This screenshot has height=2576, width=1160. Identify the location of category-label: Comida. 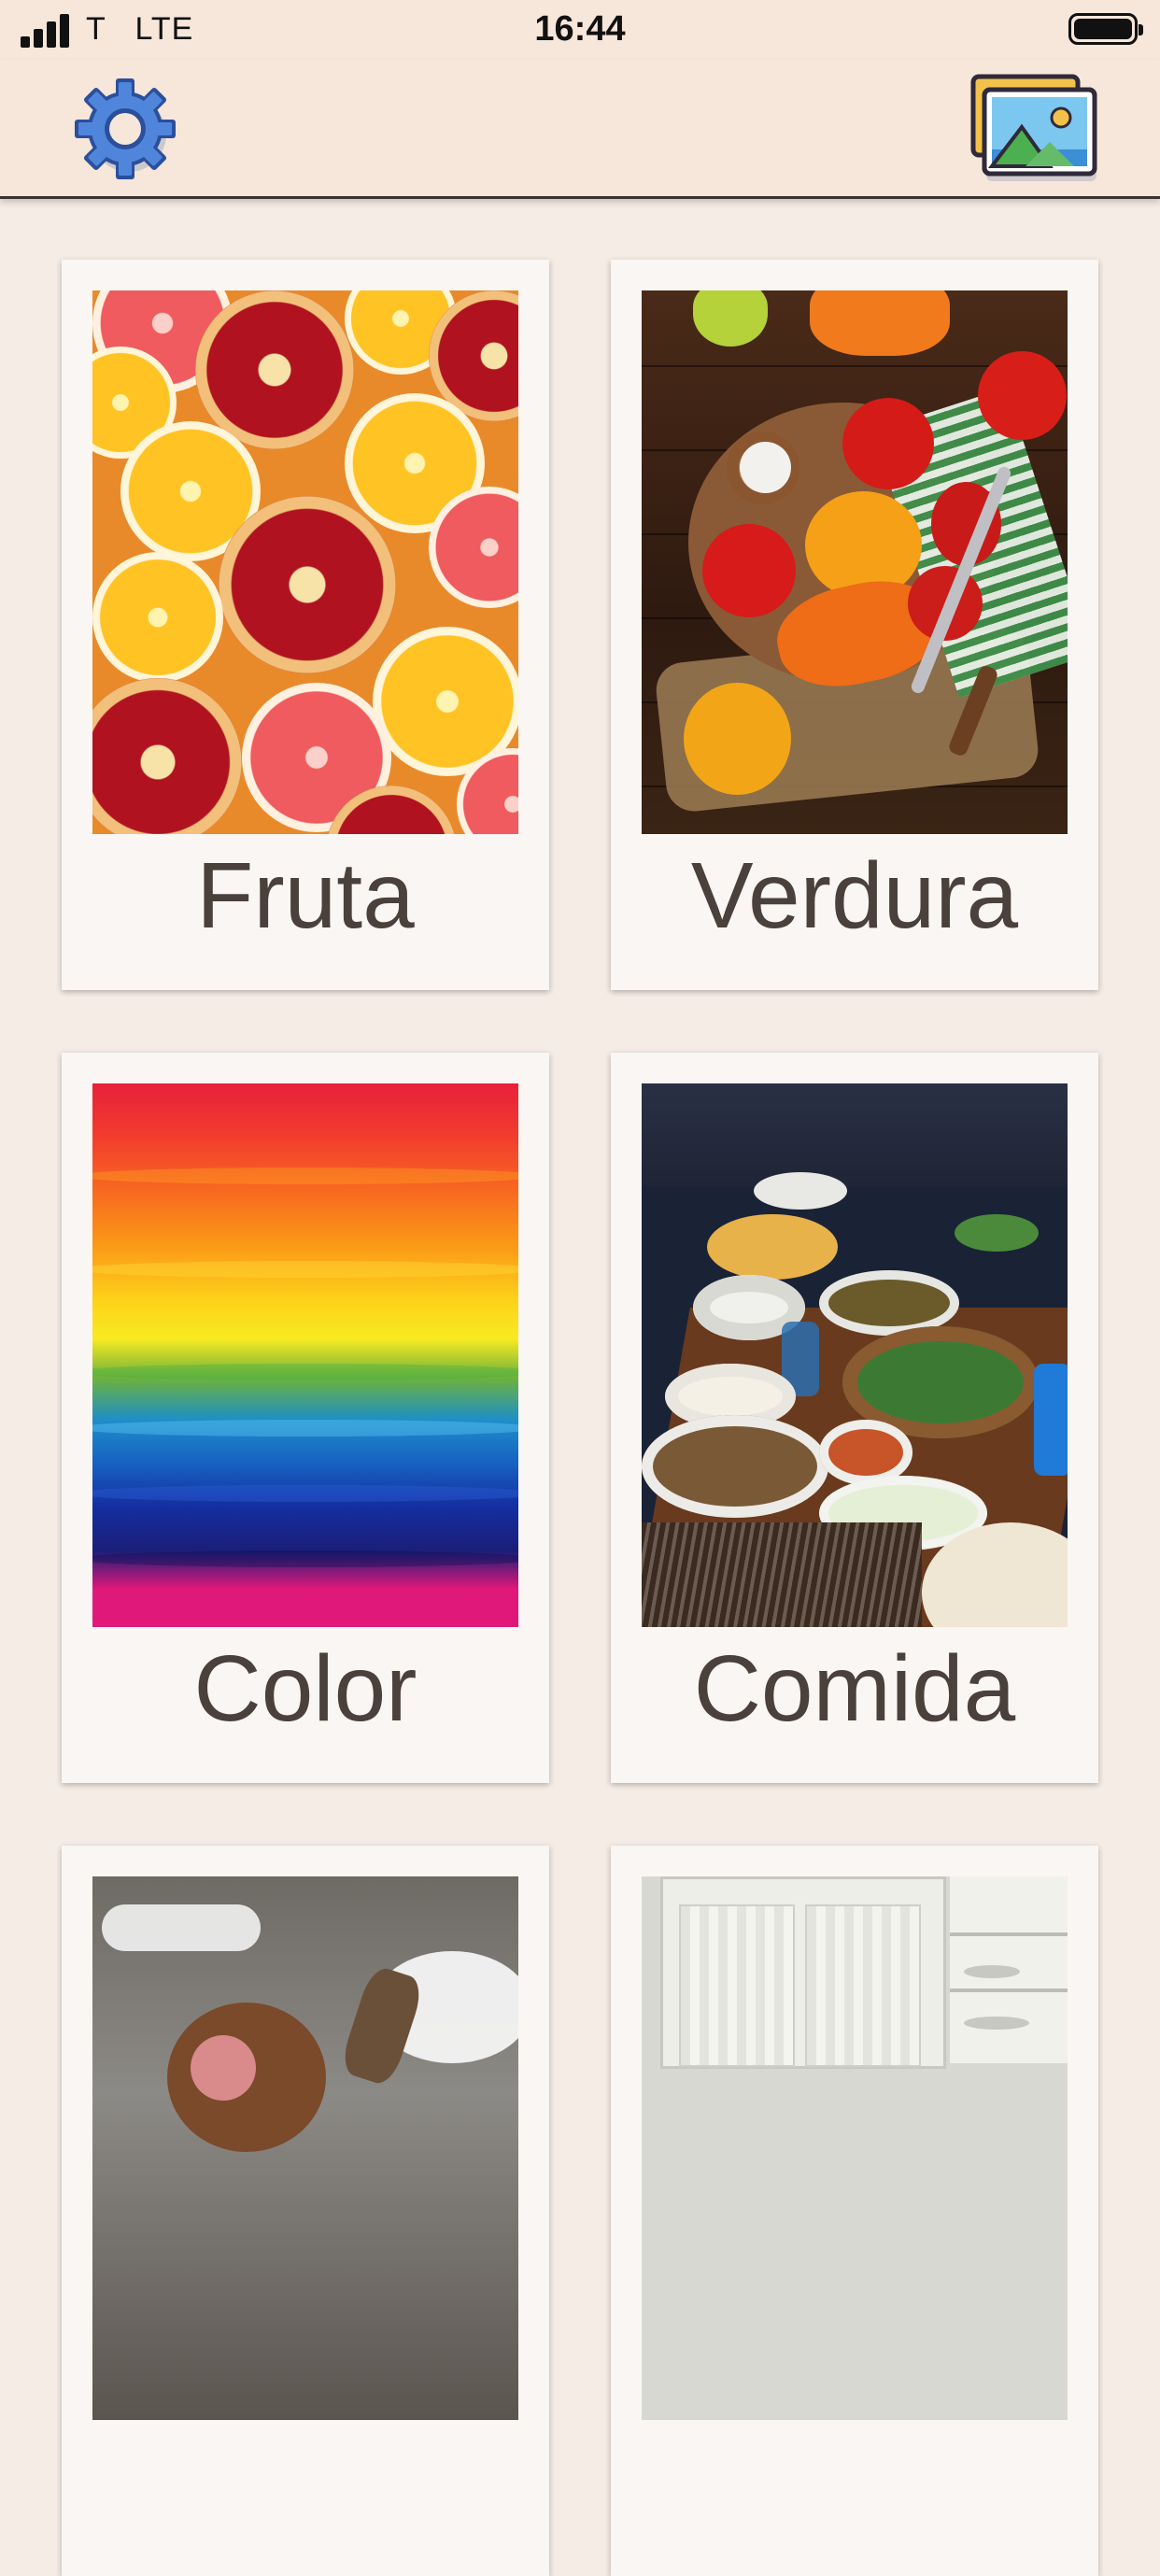
(855, 1689).